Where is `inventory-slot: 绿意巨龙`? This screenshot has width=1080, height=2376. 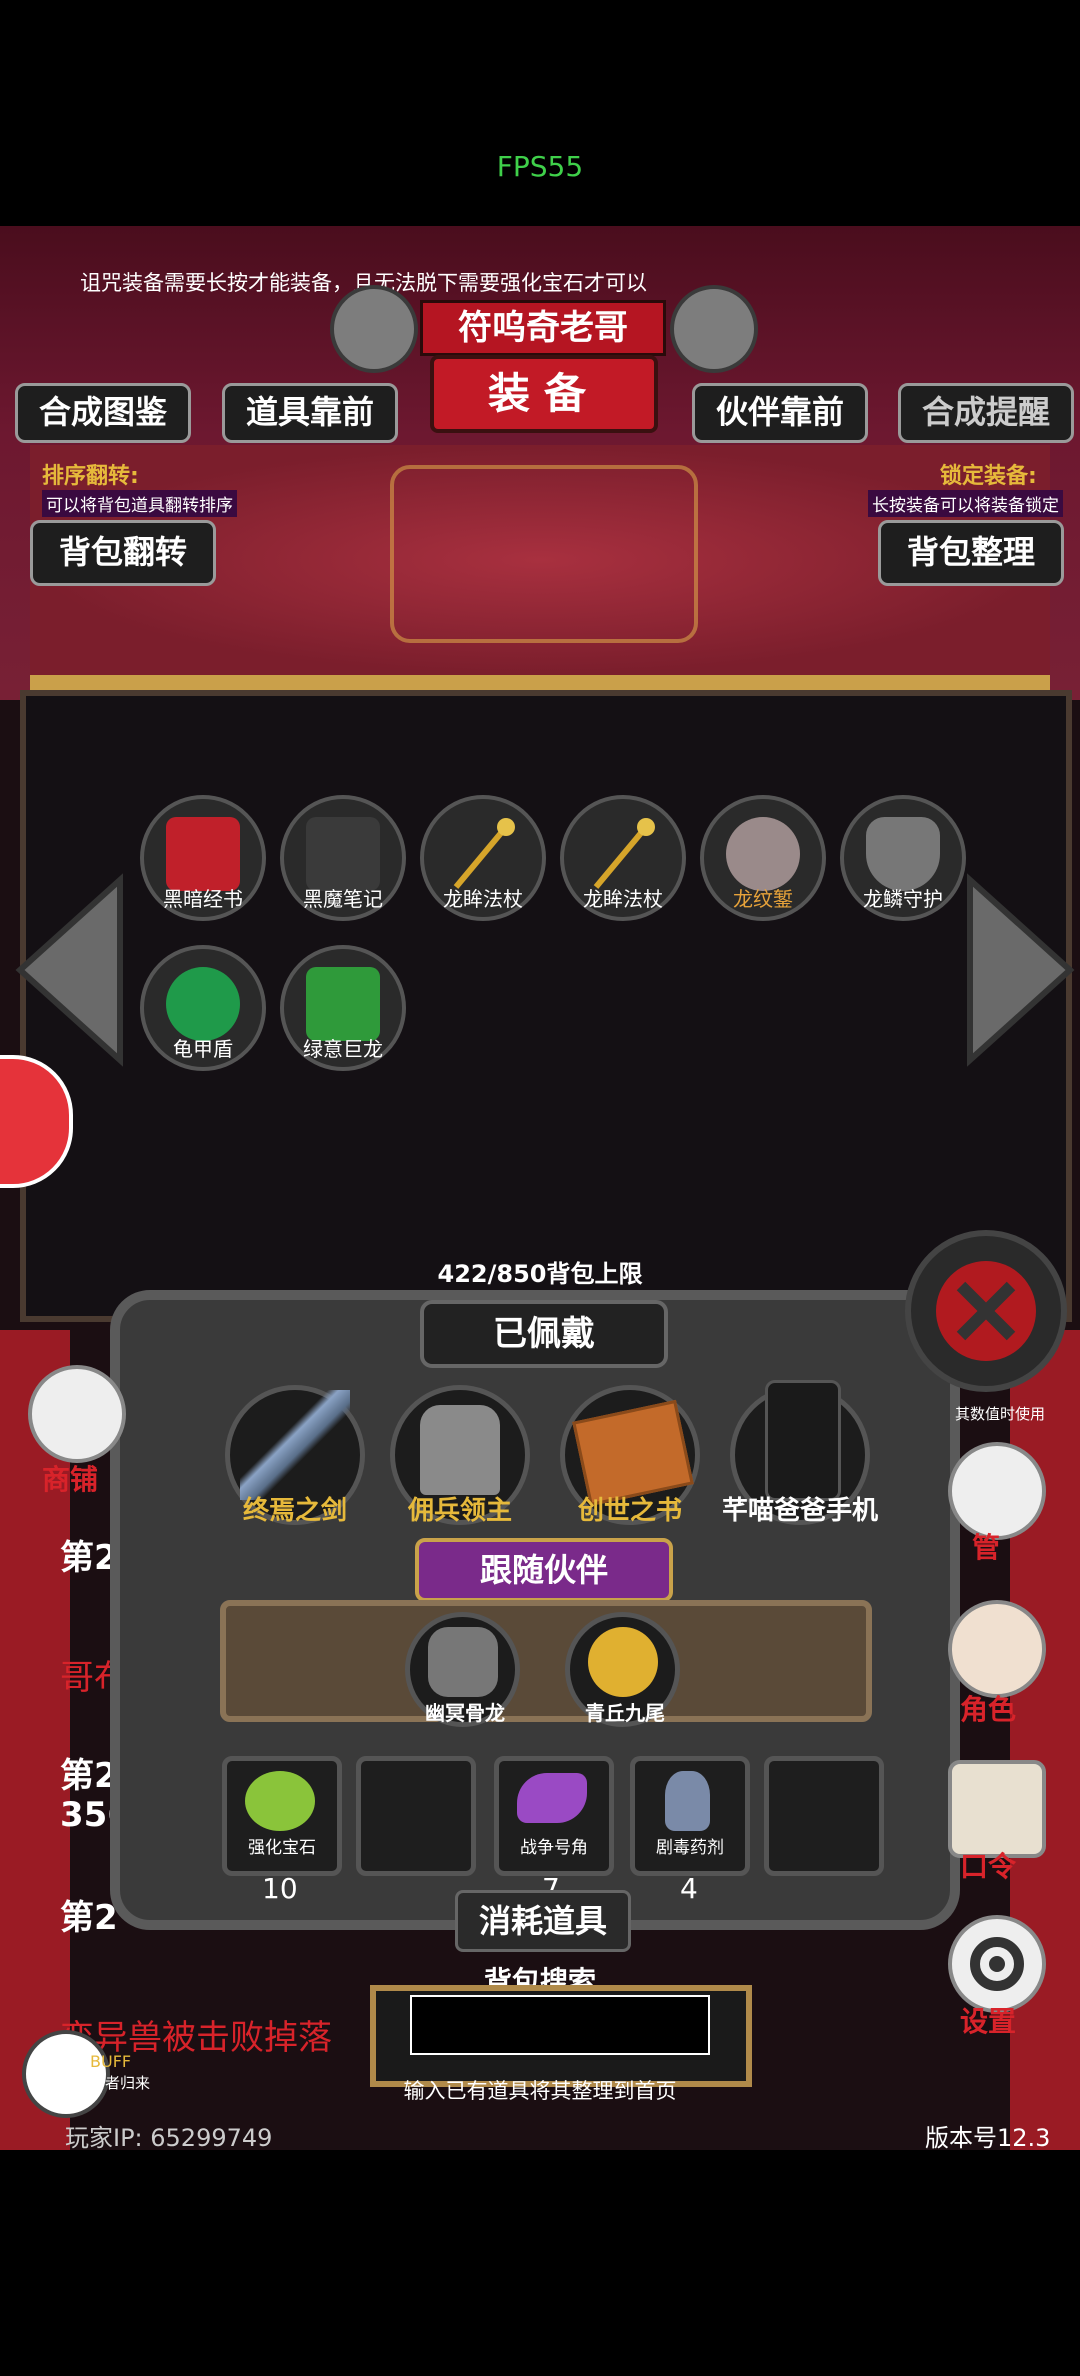
inventory-slot: 绿意巨龙 is located at coordinates (343, 1008).